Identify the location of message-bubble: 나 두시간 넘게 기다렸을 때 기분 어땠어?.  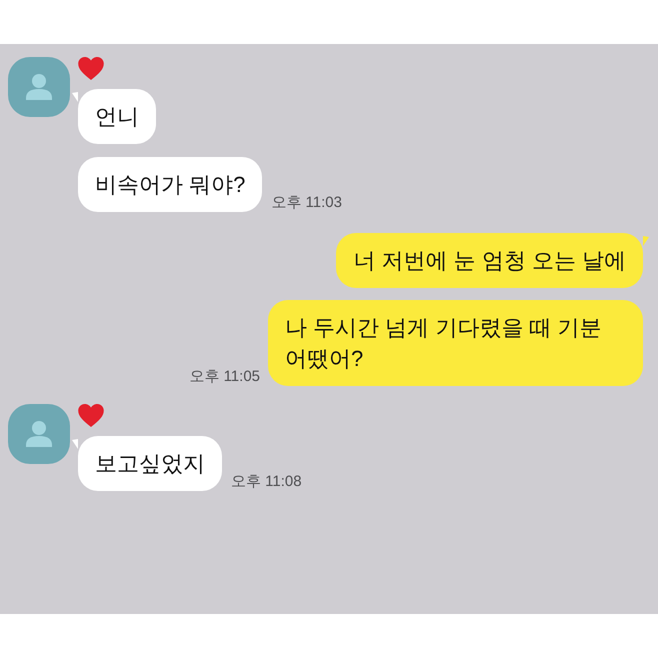
(455, 343).